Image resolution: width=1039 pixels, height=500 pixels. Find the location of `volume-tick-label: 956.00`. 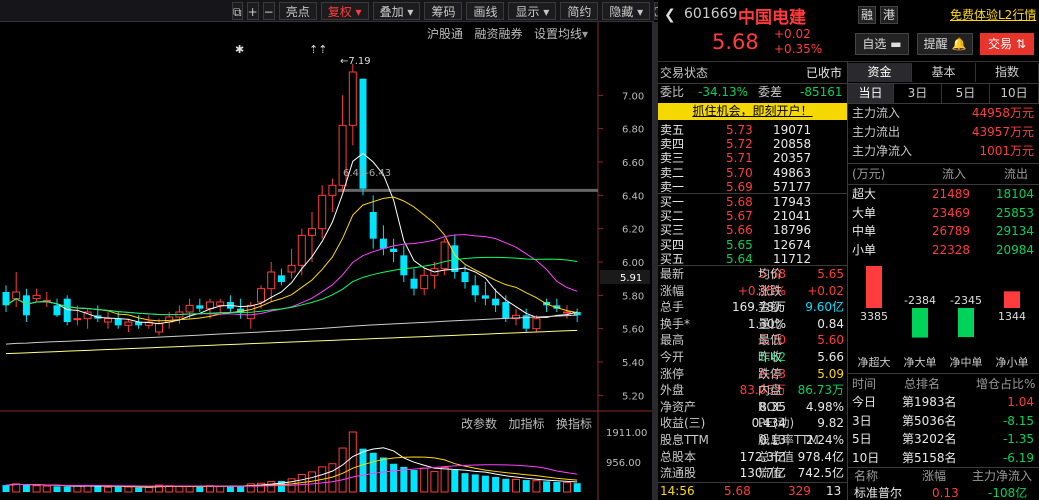

volume-tick-label: 956.00 is located at coordinates (623, 463).